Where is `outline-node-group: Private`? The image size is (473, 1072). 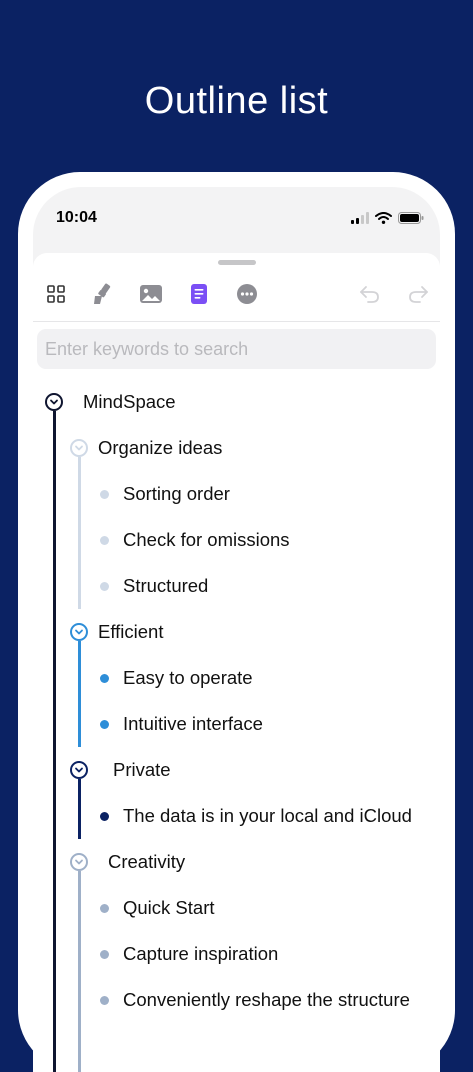 outline-node-group: Private is located at coordinates (142, 769).